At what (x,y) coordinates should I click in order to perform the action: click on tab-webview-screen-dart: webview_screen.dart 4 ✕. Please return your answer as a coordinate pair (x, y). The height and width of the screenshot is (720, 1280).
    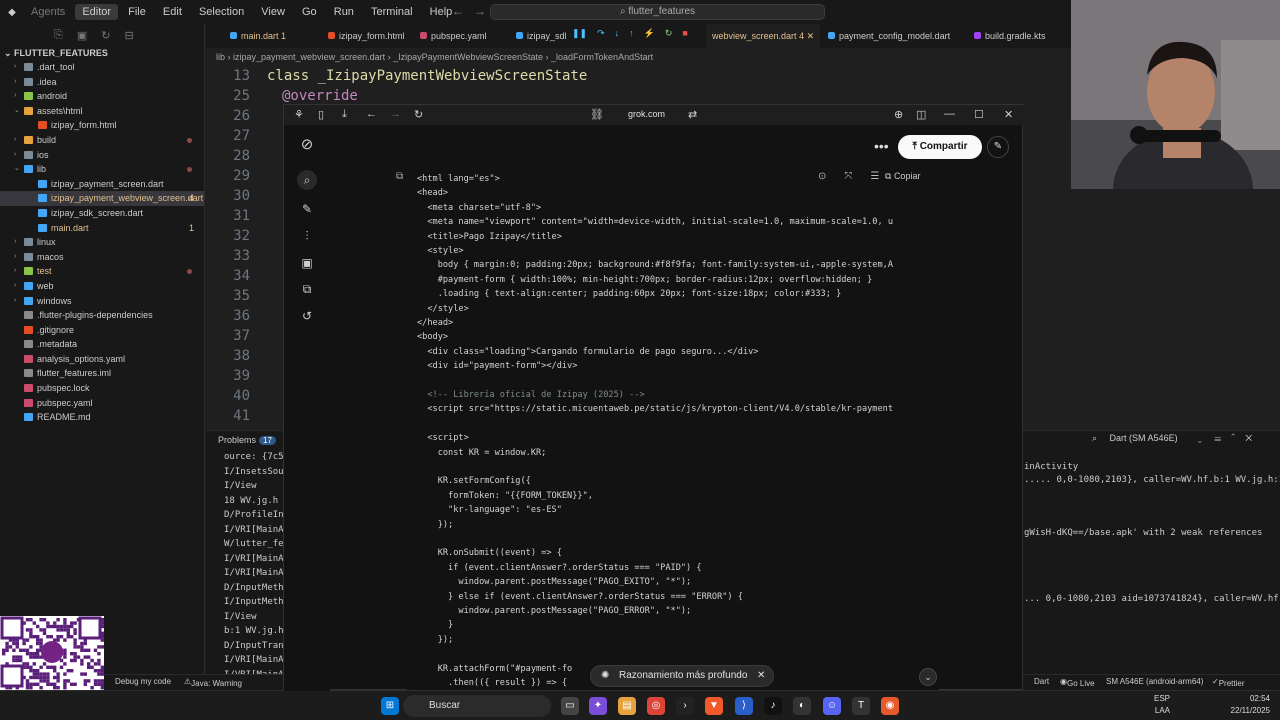
    Looking at the image, I should click on (763, 36).